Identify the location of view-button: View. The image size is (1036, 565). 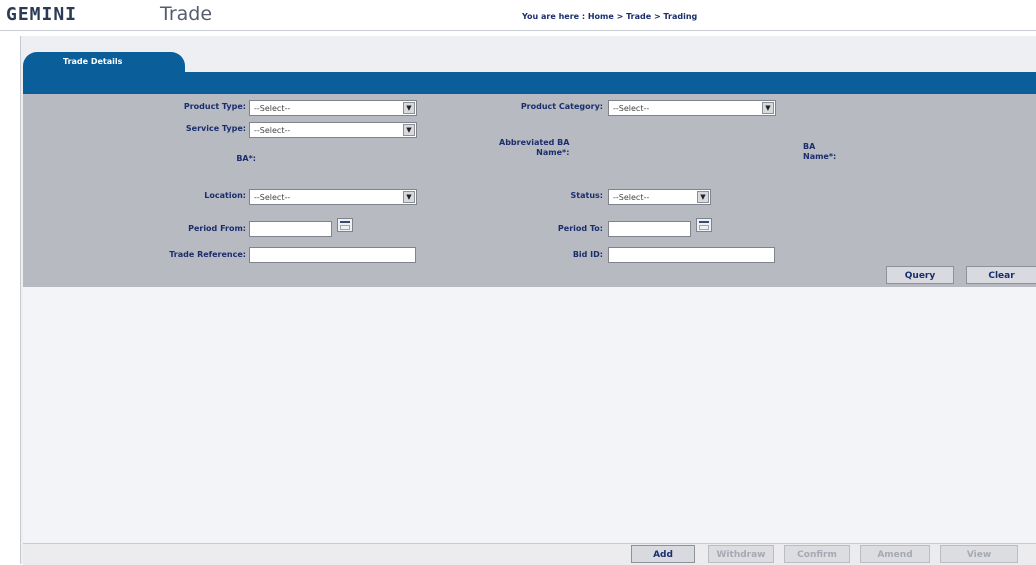
(979, 554).